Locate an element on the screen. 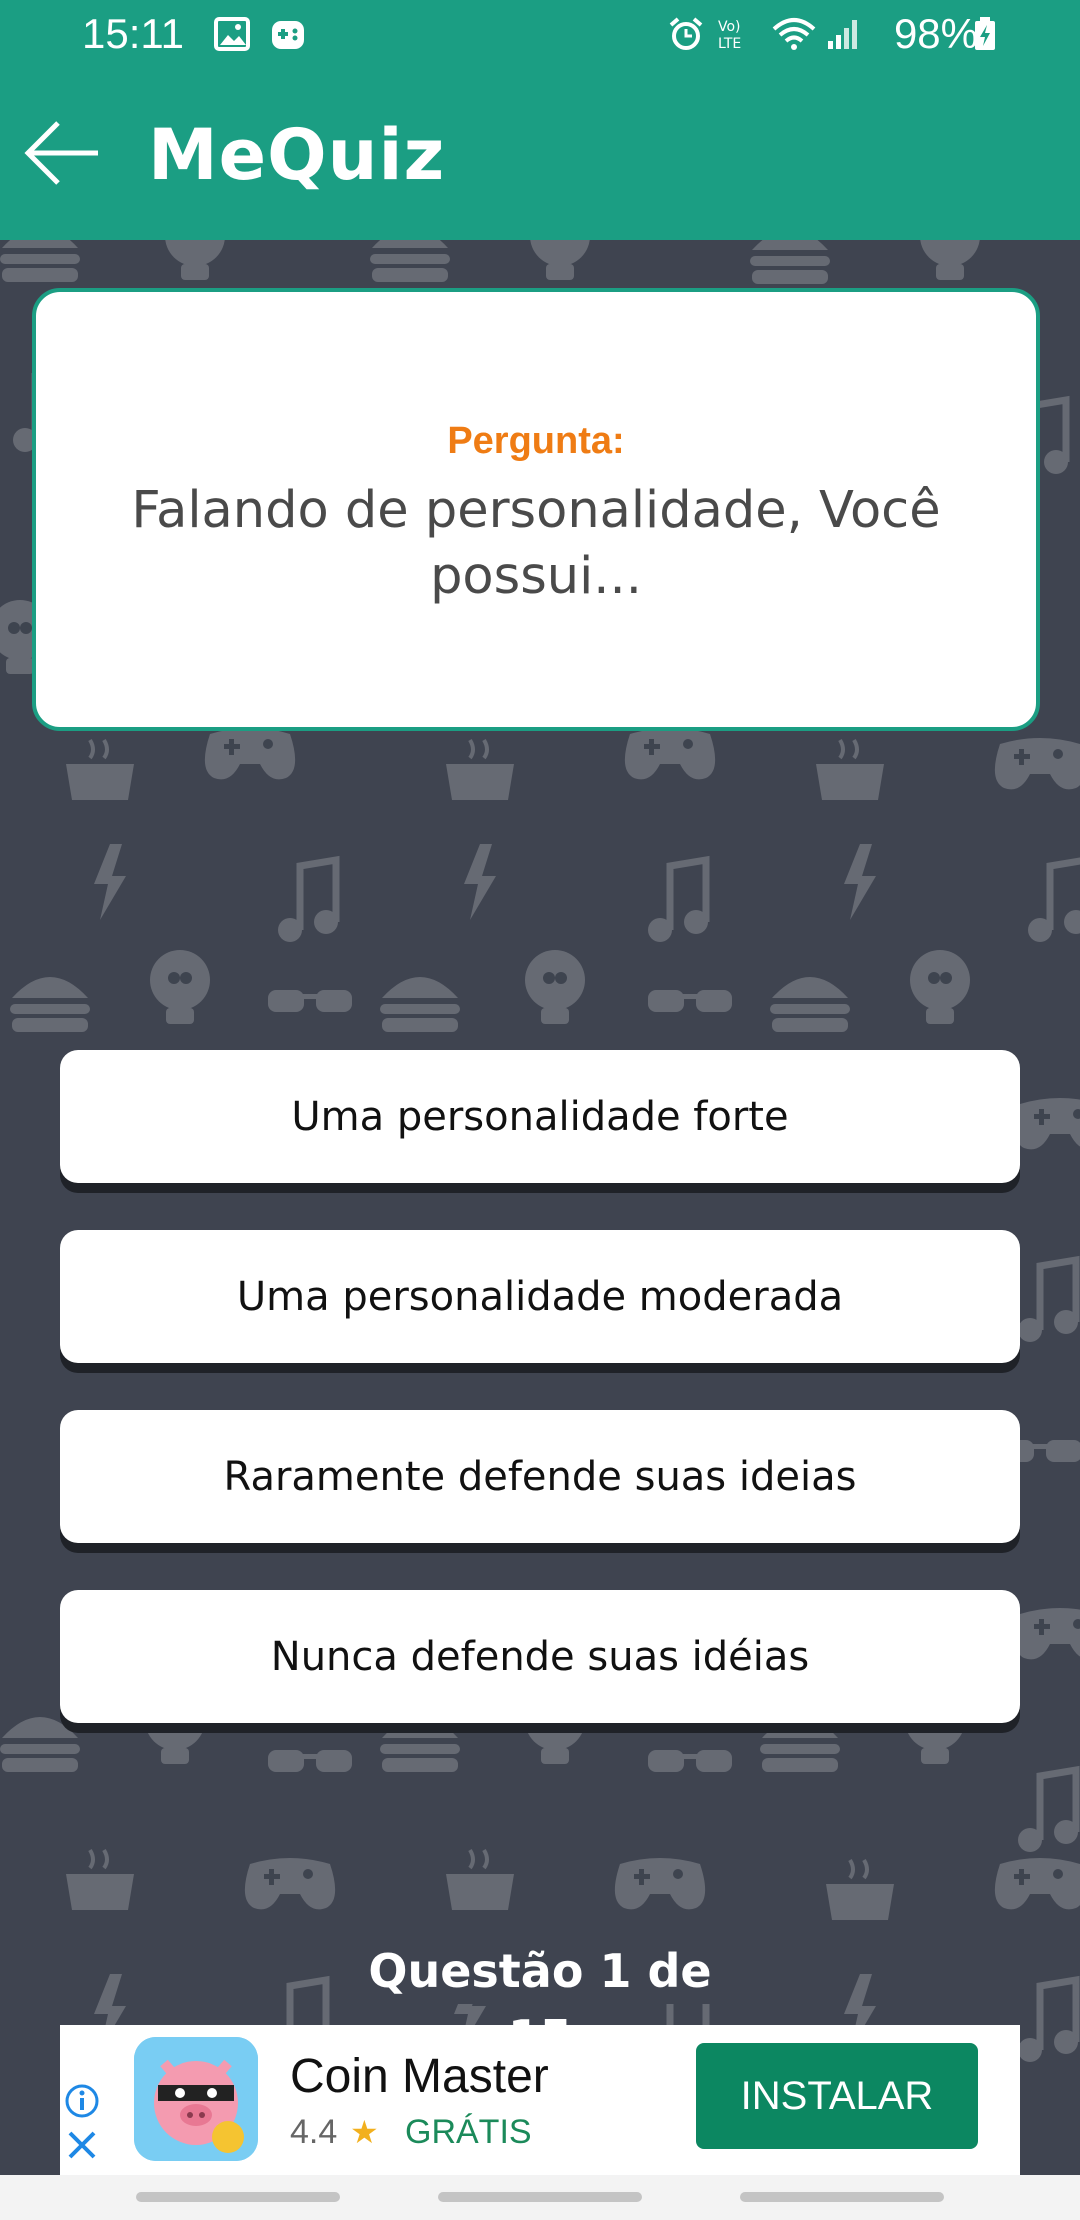  answer-option-1: Uma personalidade forte is located at coordinates (540, 1116).